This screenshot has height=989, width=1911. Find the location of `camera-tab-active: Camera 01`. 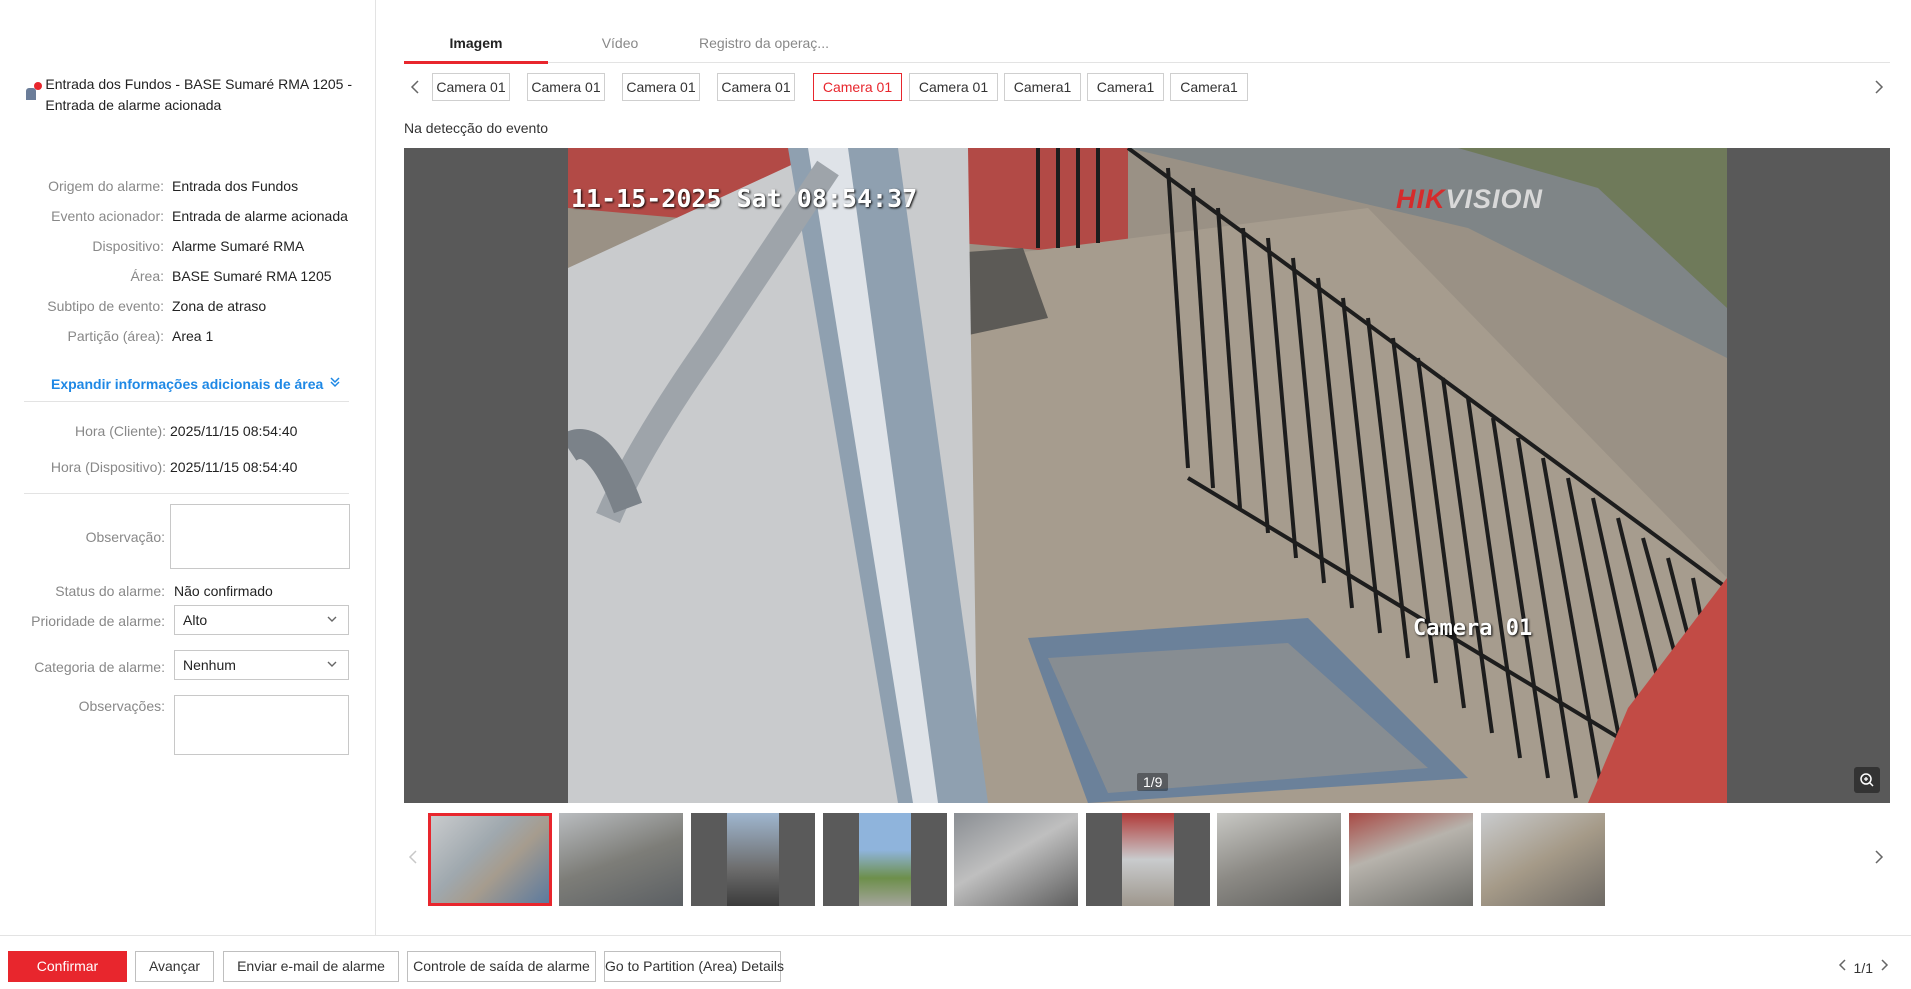

camera-tab-active: Camera 01 is located at coordinates (857, 87).